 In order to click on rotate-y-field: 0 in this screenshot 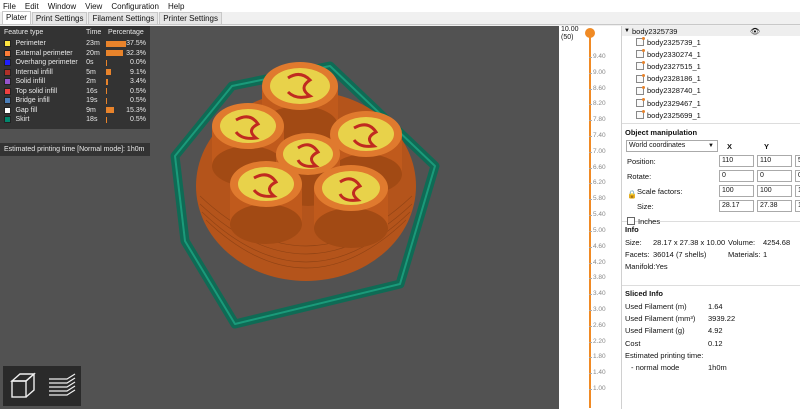, I will do `click(774, 176)`.